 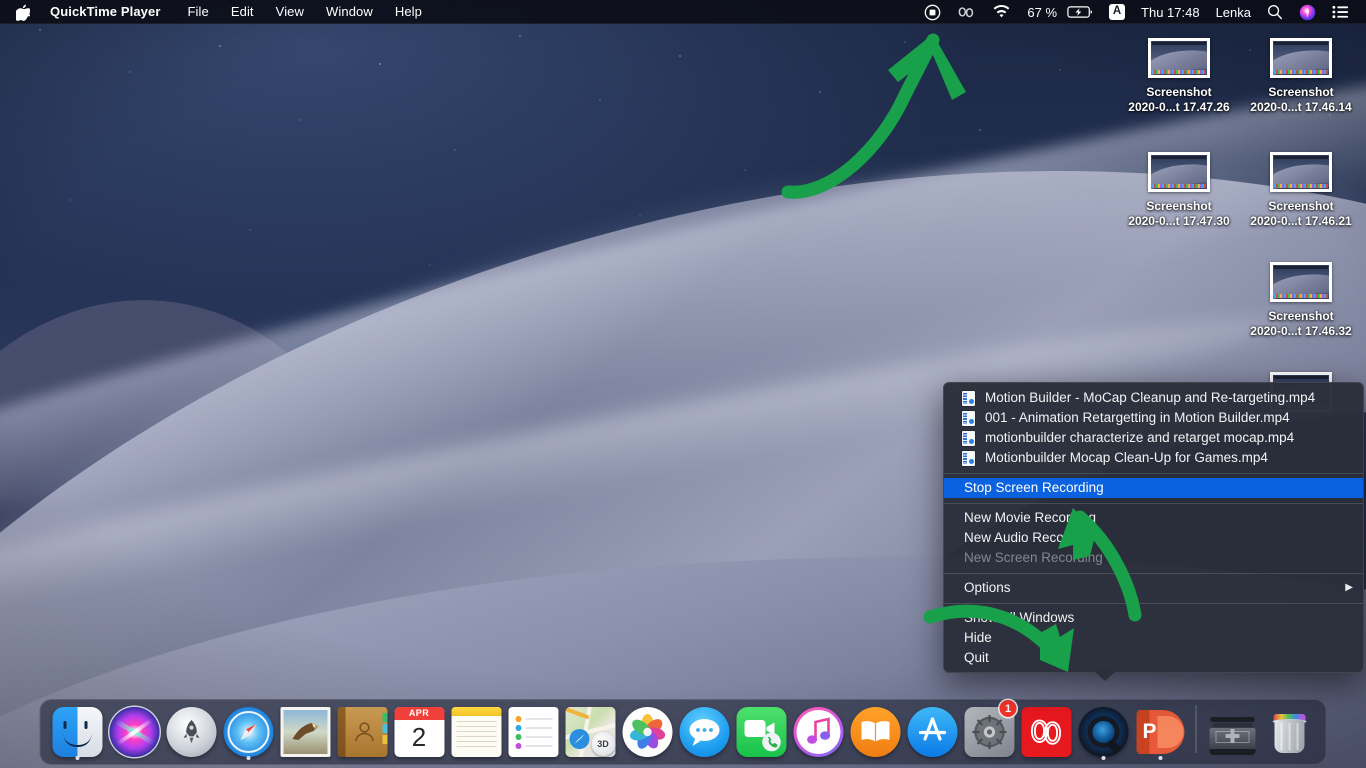 I want to click on dock-item-system-preferences: 1, so click(x=989, y=729).